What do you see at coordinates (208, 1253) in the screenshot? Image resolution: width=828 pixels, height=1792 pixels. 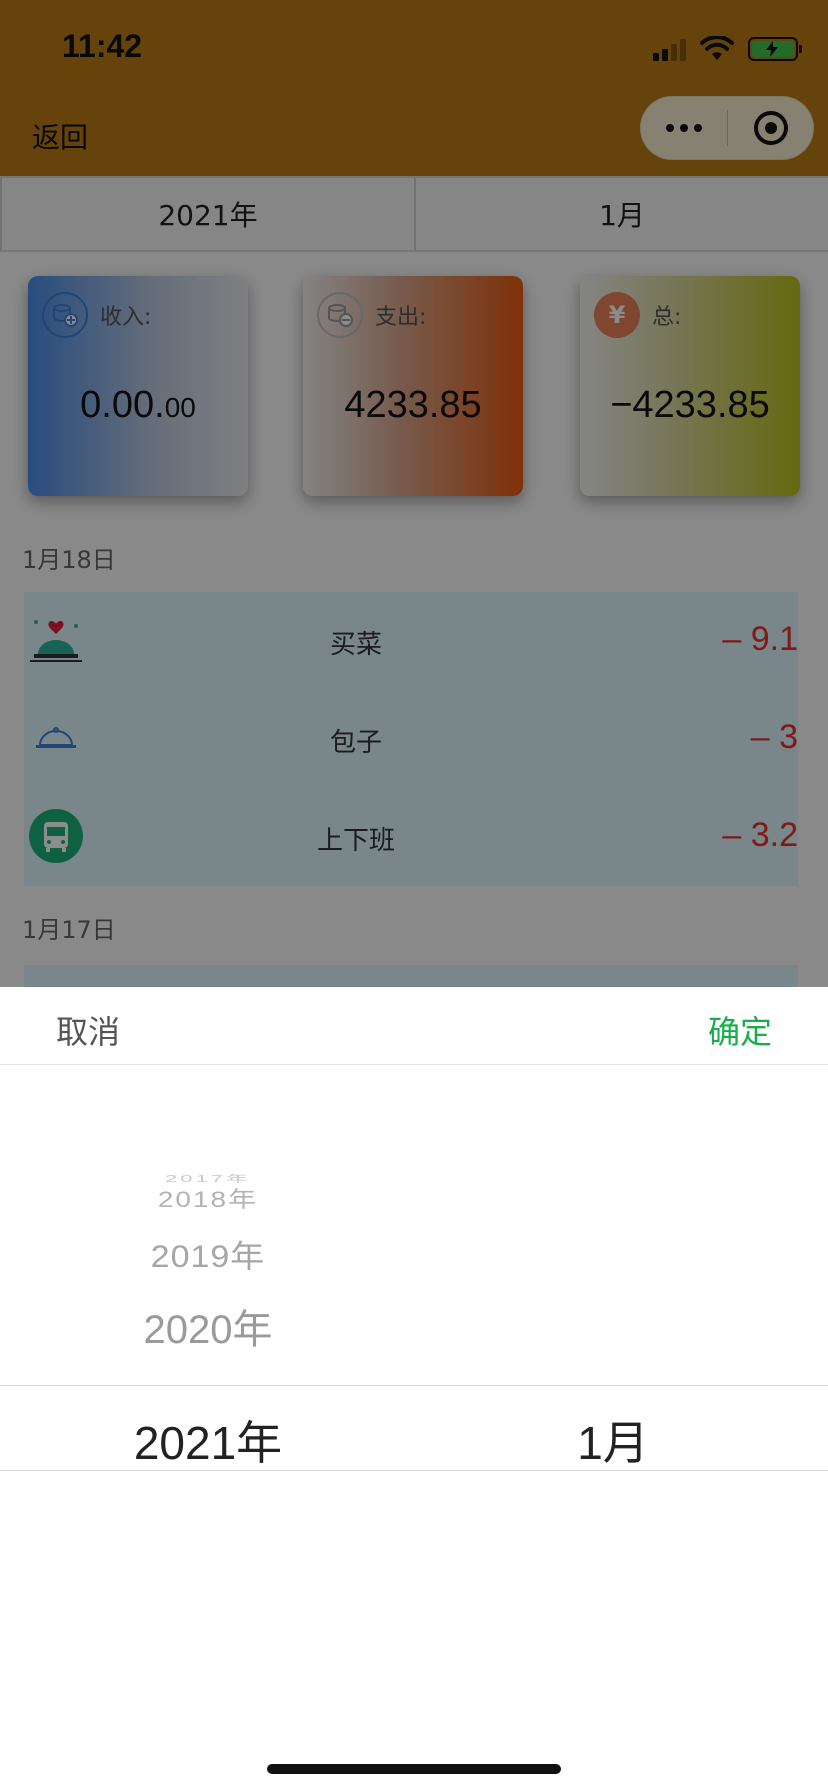 I see `year-option: 2019年` at bounding box center [208, 1253].